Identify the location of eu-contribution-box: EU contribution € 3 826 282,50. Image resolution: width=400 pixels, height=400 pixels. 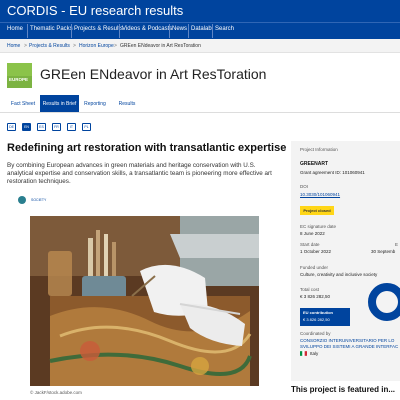
(325, 317).